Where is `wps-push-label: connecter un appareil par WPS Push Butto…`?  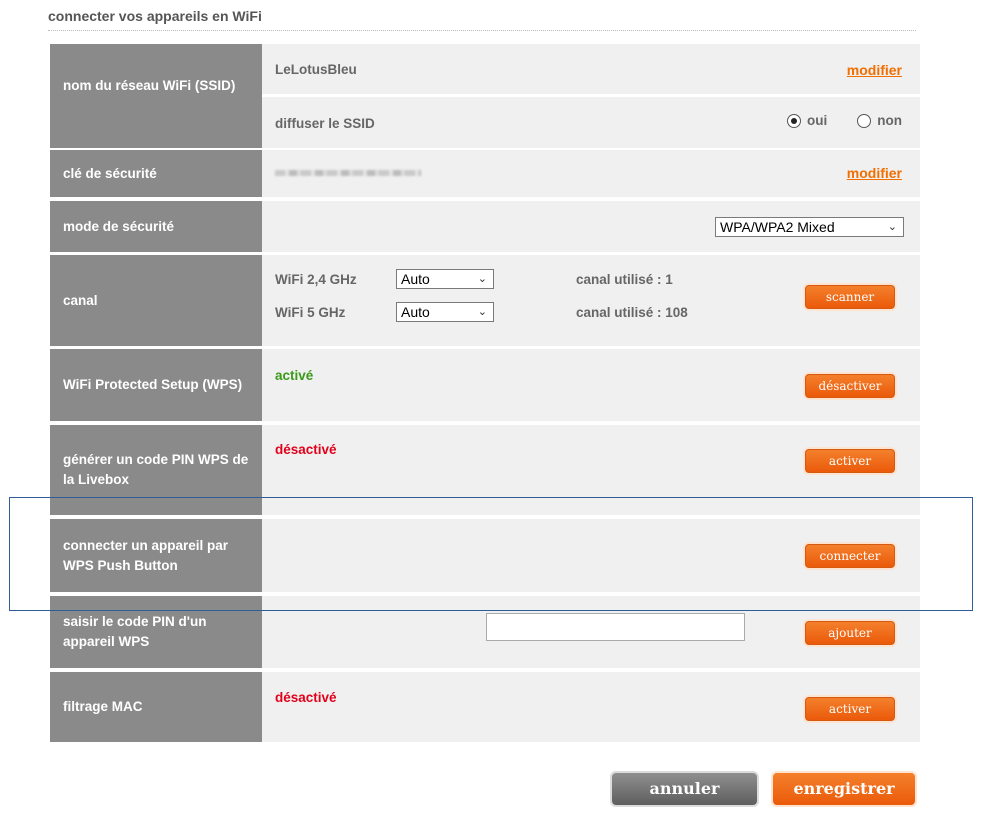
wps-push-label: connecter un appareil par WPS Push Butto… is located at coordinates (156, 555).